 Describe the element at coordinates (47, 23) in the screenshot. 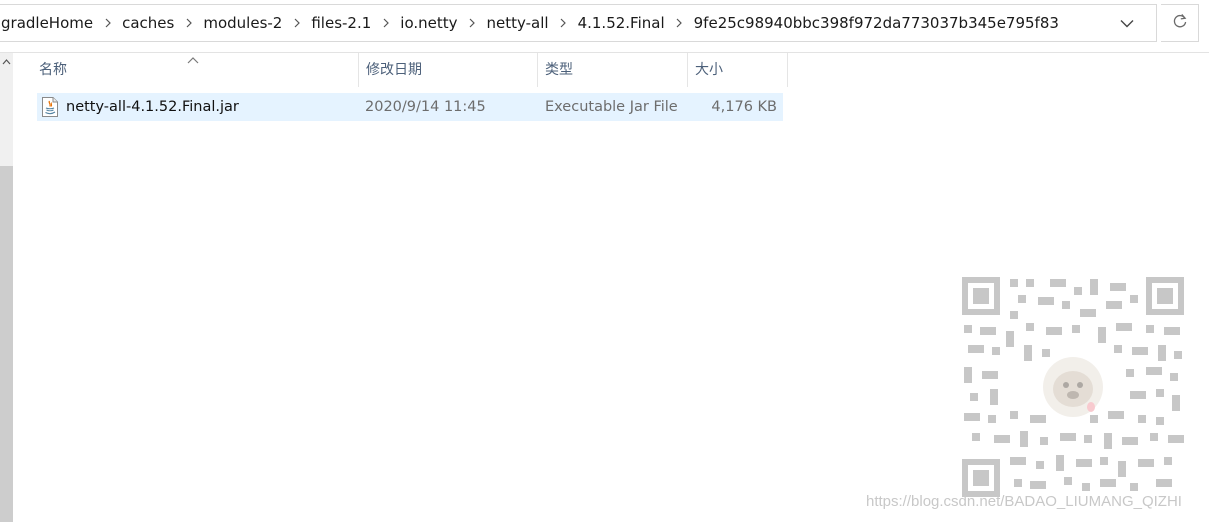

I see `breadcrumb-item-gradlehome: gradleHome` at that location.